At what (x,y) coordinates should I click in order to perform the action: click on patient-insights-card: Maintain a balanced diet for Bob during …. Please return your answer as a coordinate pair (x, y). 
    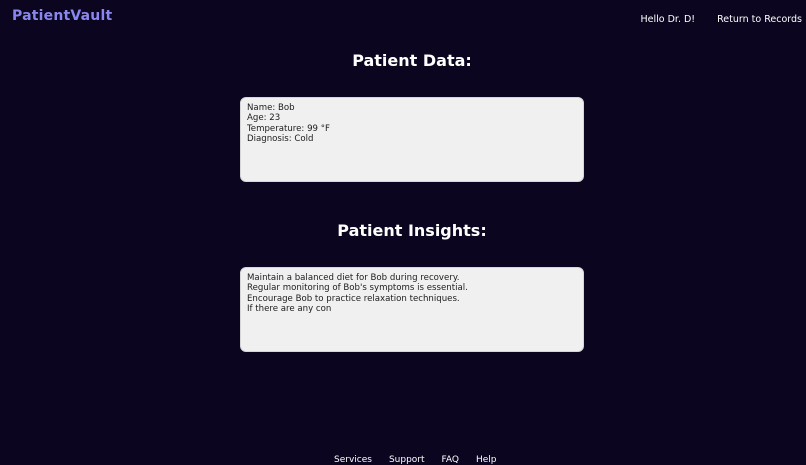
    Looking at the image, I should click on (412, 309).